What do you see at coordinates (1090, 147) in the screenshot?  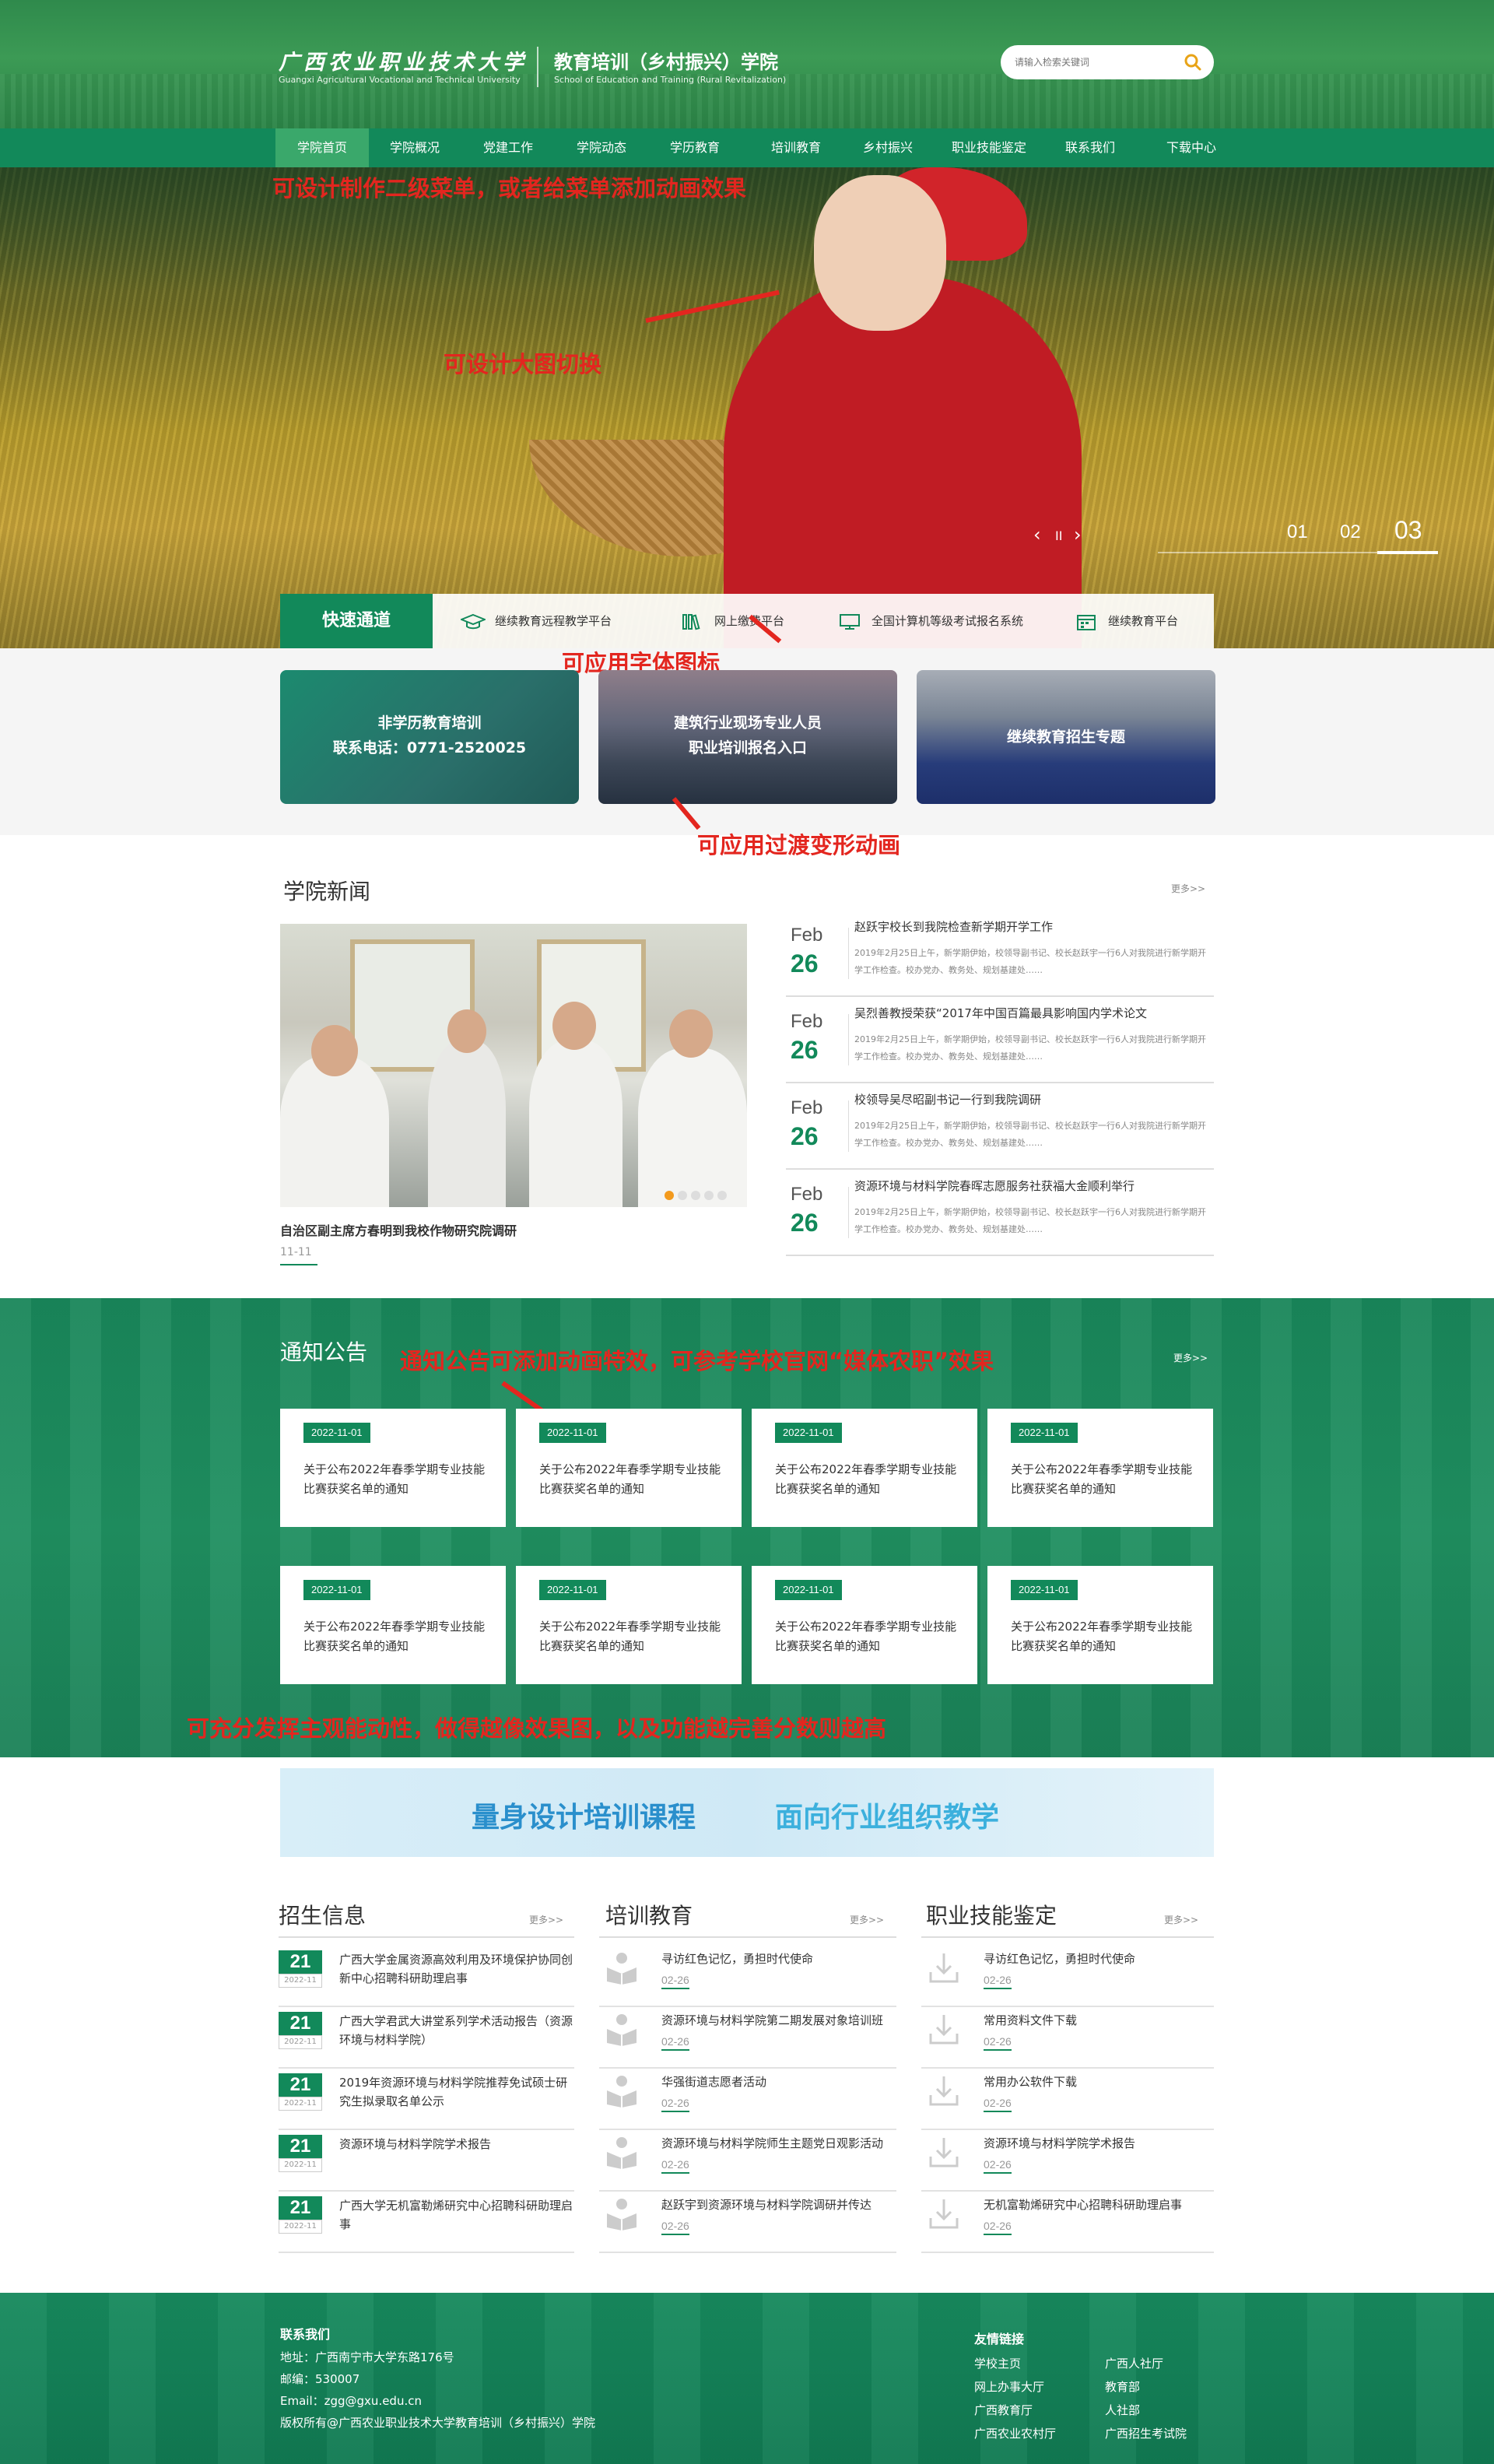 I see `nav-item-contact: 联系我们` at bounding box center [1090, 147].